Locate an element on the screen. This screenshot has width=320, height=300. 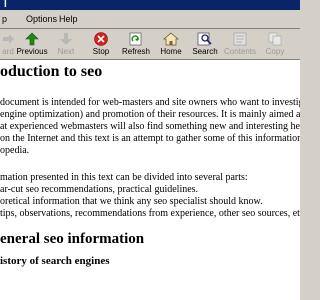
menu-help: Help is located at coordinates (68, 19).